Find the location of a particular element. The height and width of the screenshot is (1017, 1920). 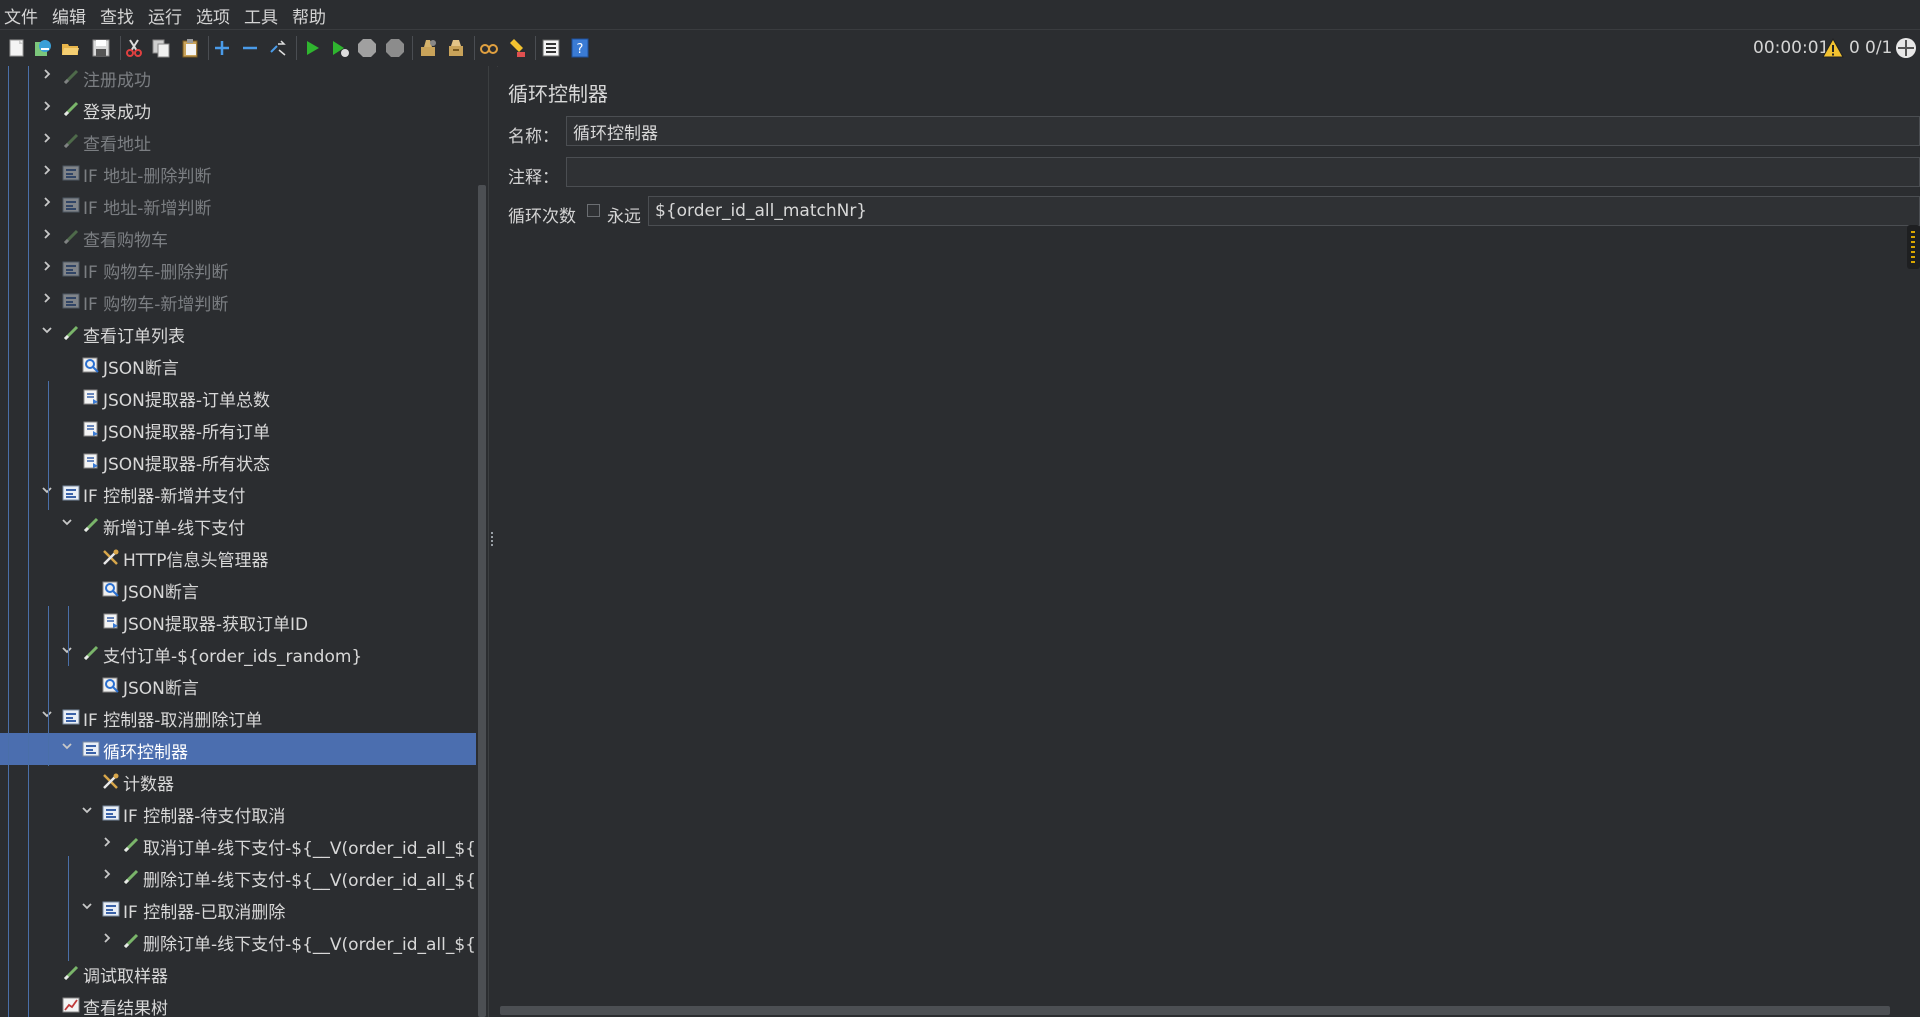

help-icon: ? is located at coordinates (580, 48).